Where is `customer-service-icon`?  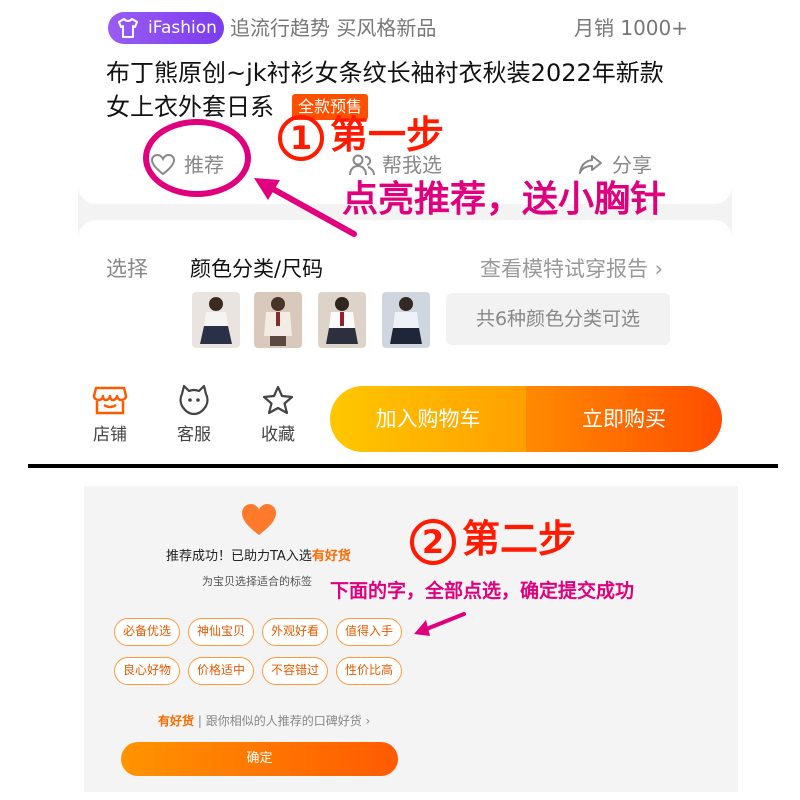
customer-service-icon is located at coordinates (194, 400).